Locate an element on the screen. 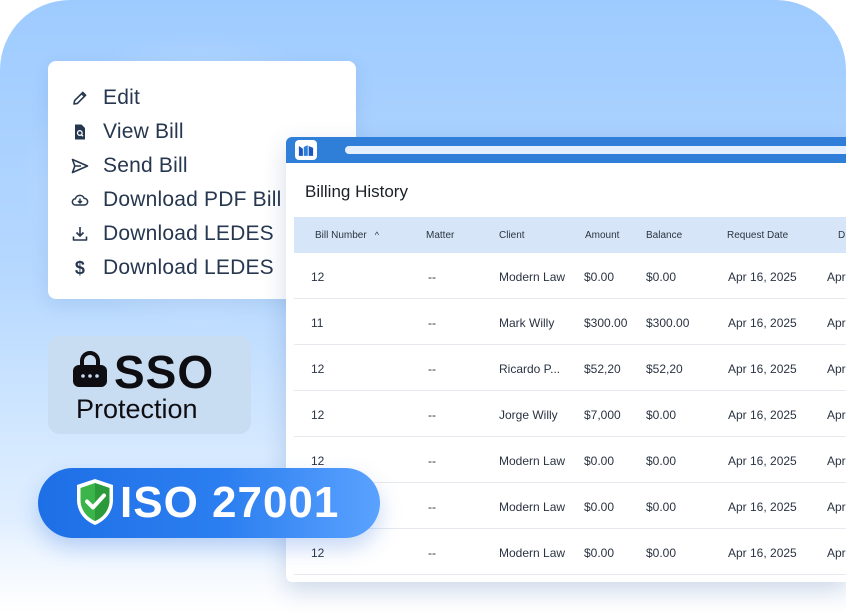 This screenshot has width=846, height=612. menu-item-label: Download PDF Bill is located at coordinates (192, 199).